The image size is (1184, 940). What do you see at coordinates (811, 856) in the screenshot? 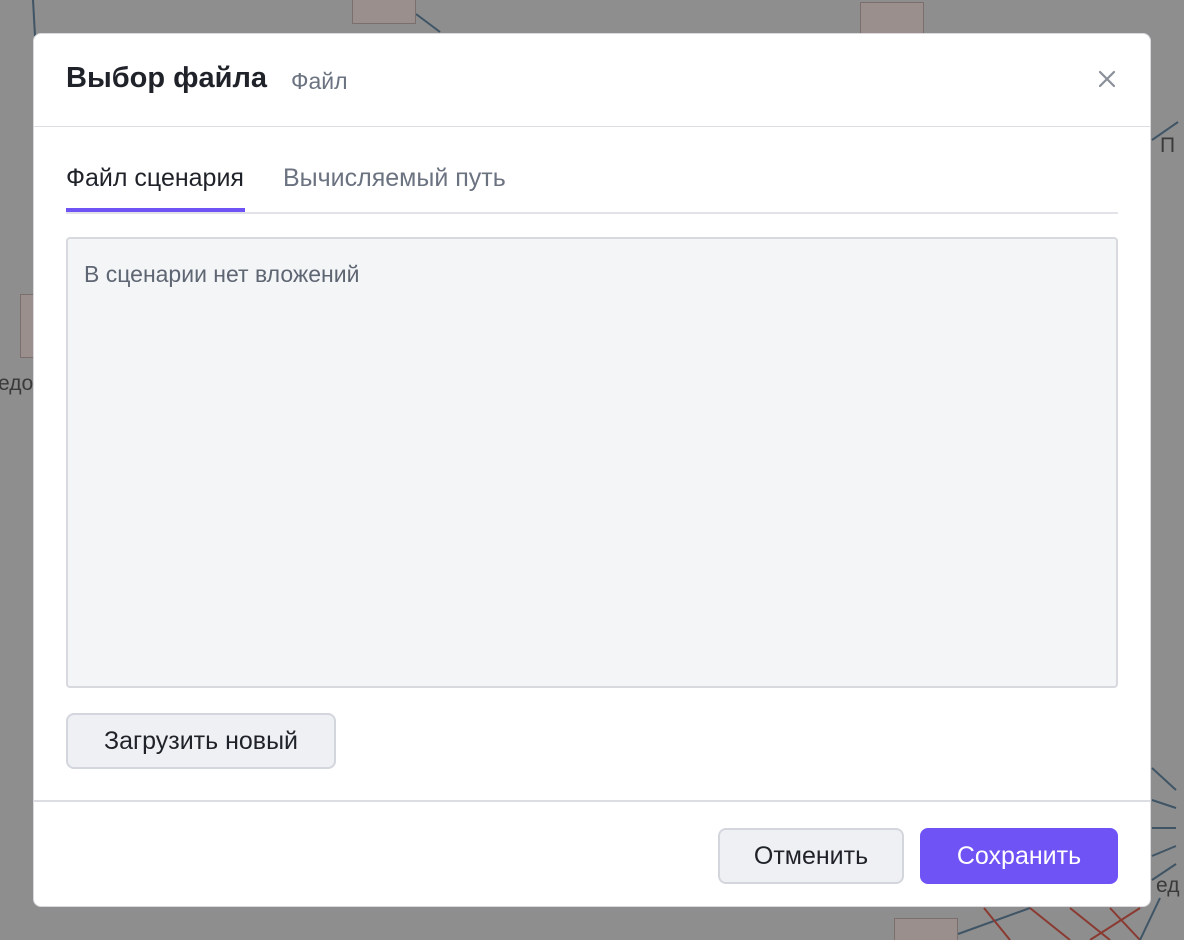
I see `cancel-button: Отменить` at bounding box center [811, 856].